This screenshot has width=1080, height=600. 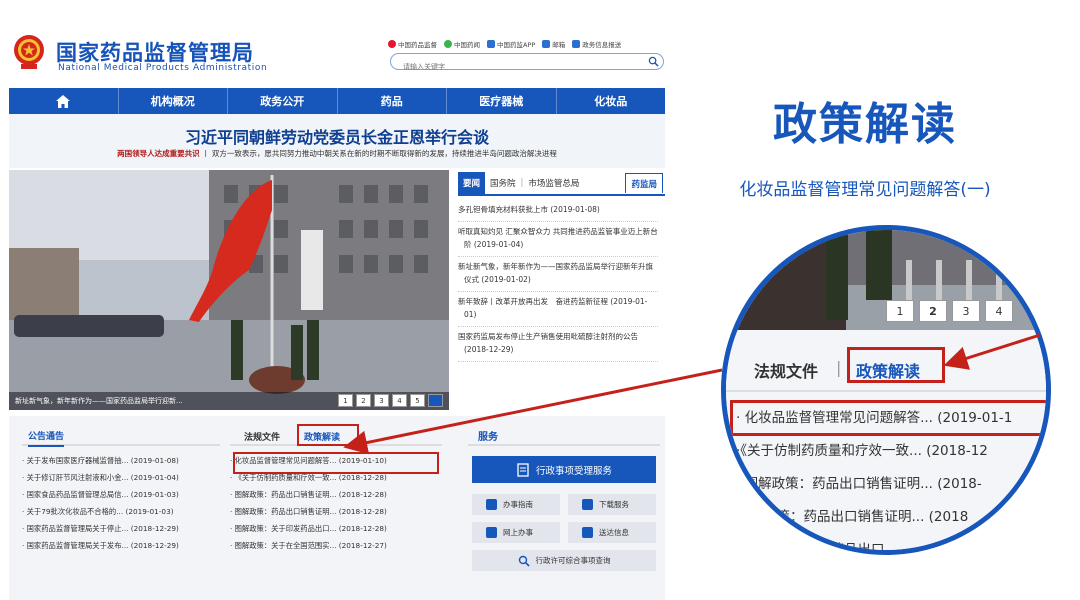 What do you see at coordinates (336, 435) in the screenshot?
I see `policy-header: 法规文件 政策解读` at bounding box center [336, 435].